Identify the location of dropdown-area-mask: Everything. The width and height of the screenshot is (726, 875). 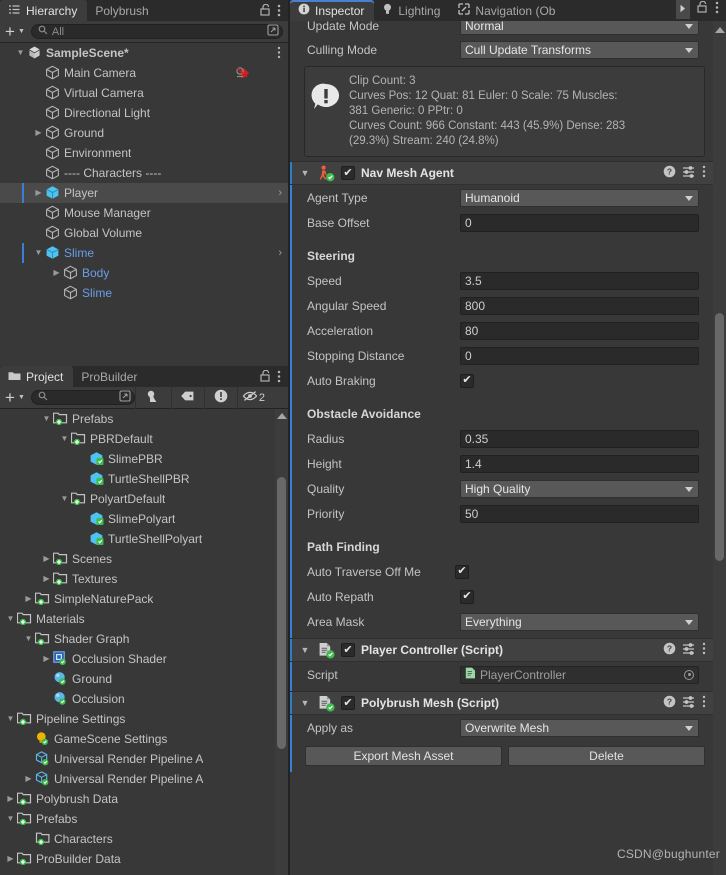
(579, 621).